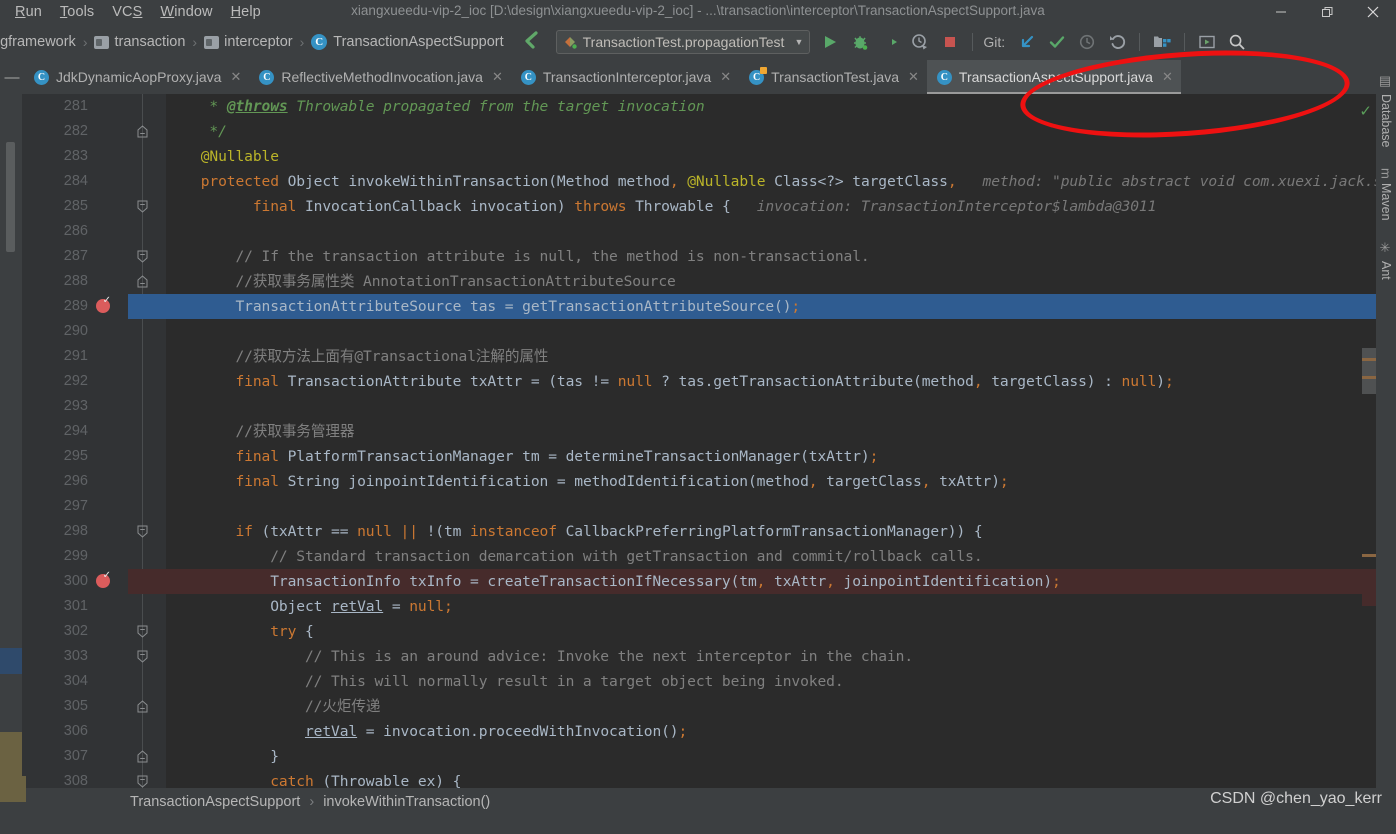 The width and height of the screenshot is (1396, 834). Describe the element at coordinates (55, 631) in the screenshot. I see `line-number: 302` at that location.